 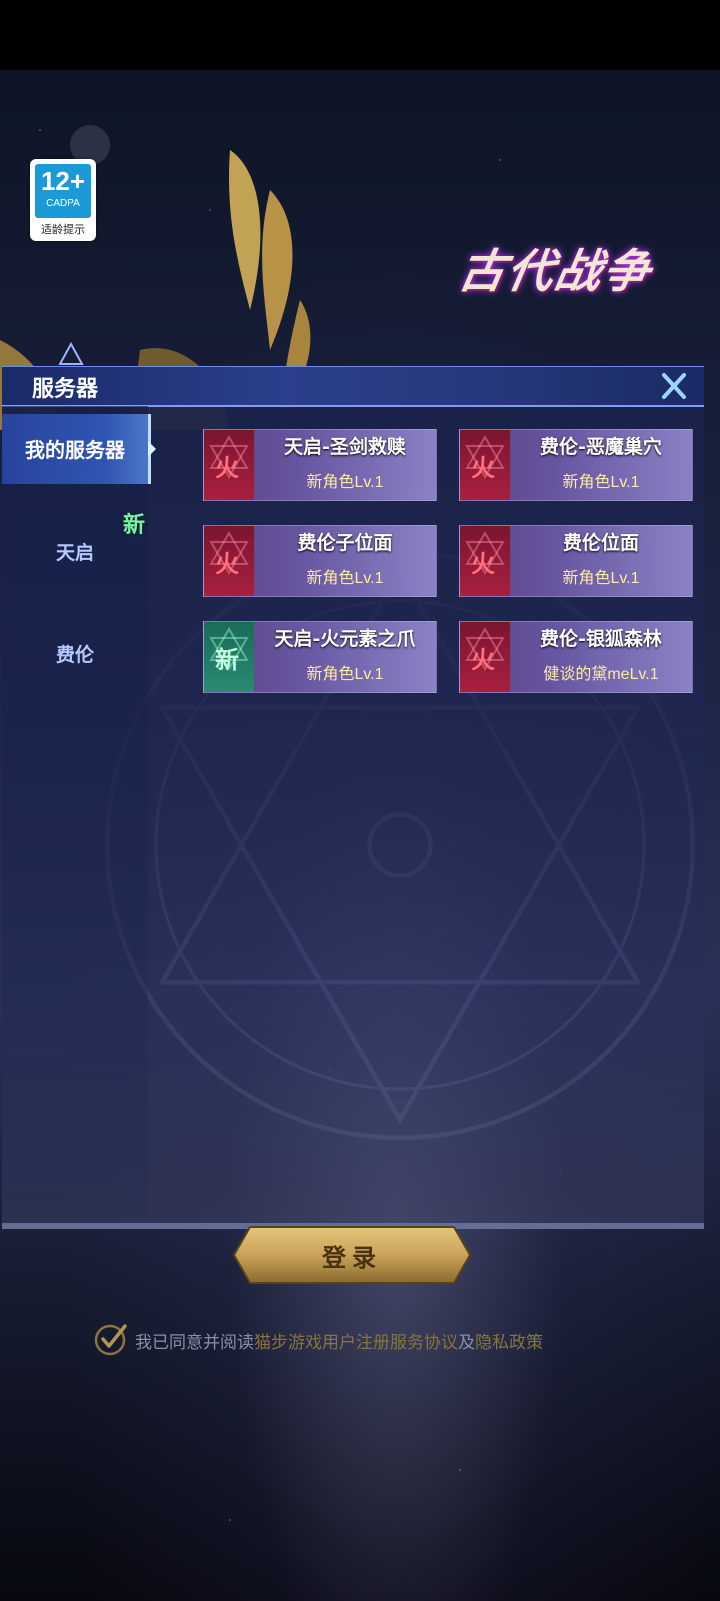 I want to click on agreement-and: 及, so click(x=466, y=1343).